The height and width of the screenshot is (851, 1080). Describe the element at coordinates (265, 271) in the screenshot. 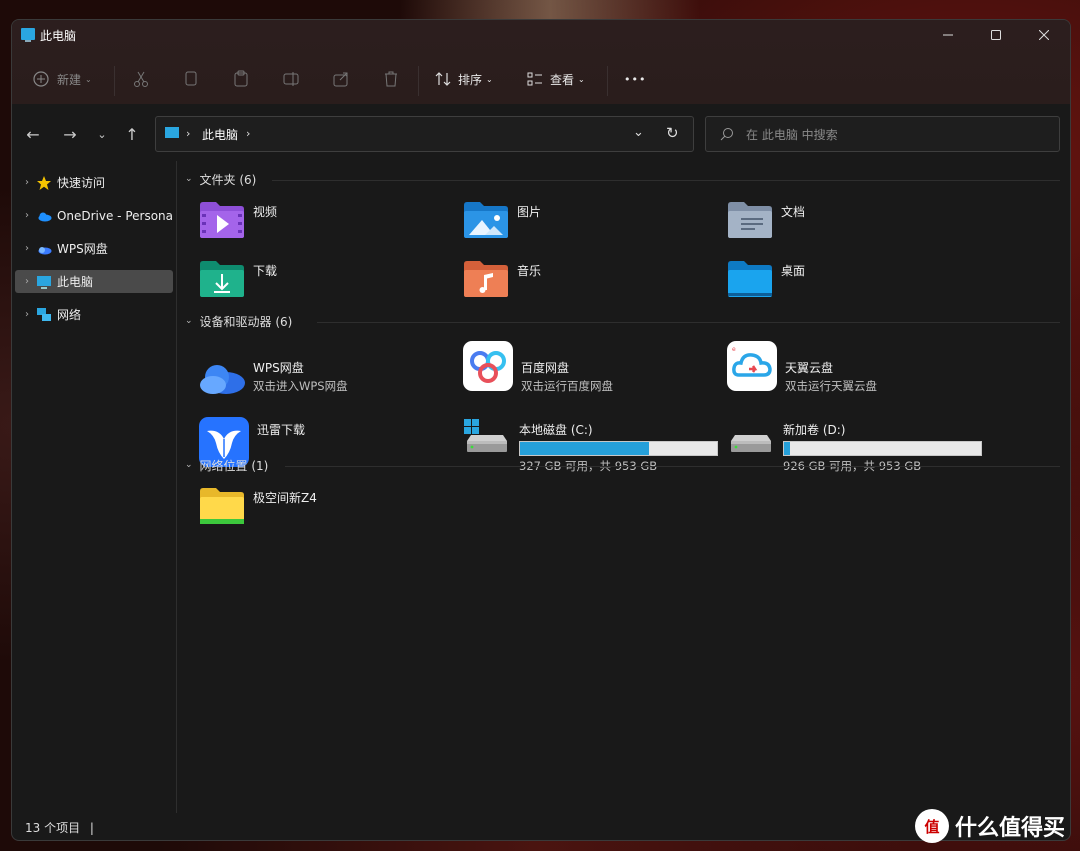

I see `tile-label: 下载` at that location.